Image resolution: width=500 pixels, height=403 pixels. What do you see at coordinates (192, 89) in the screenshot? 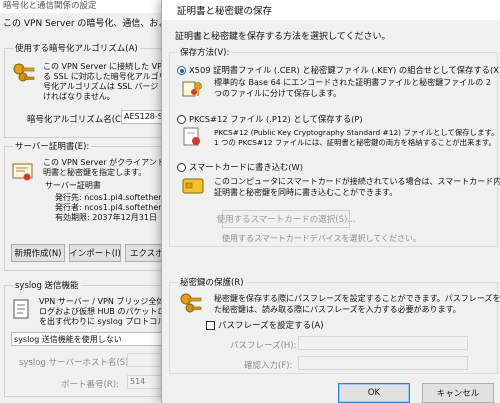
I see `x509-files-icon` at bounding box center [192, 89].